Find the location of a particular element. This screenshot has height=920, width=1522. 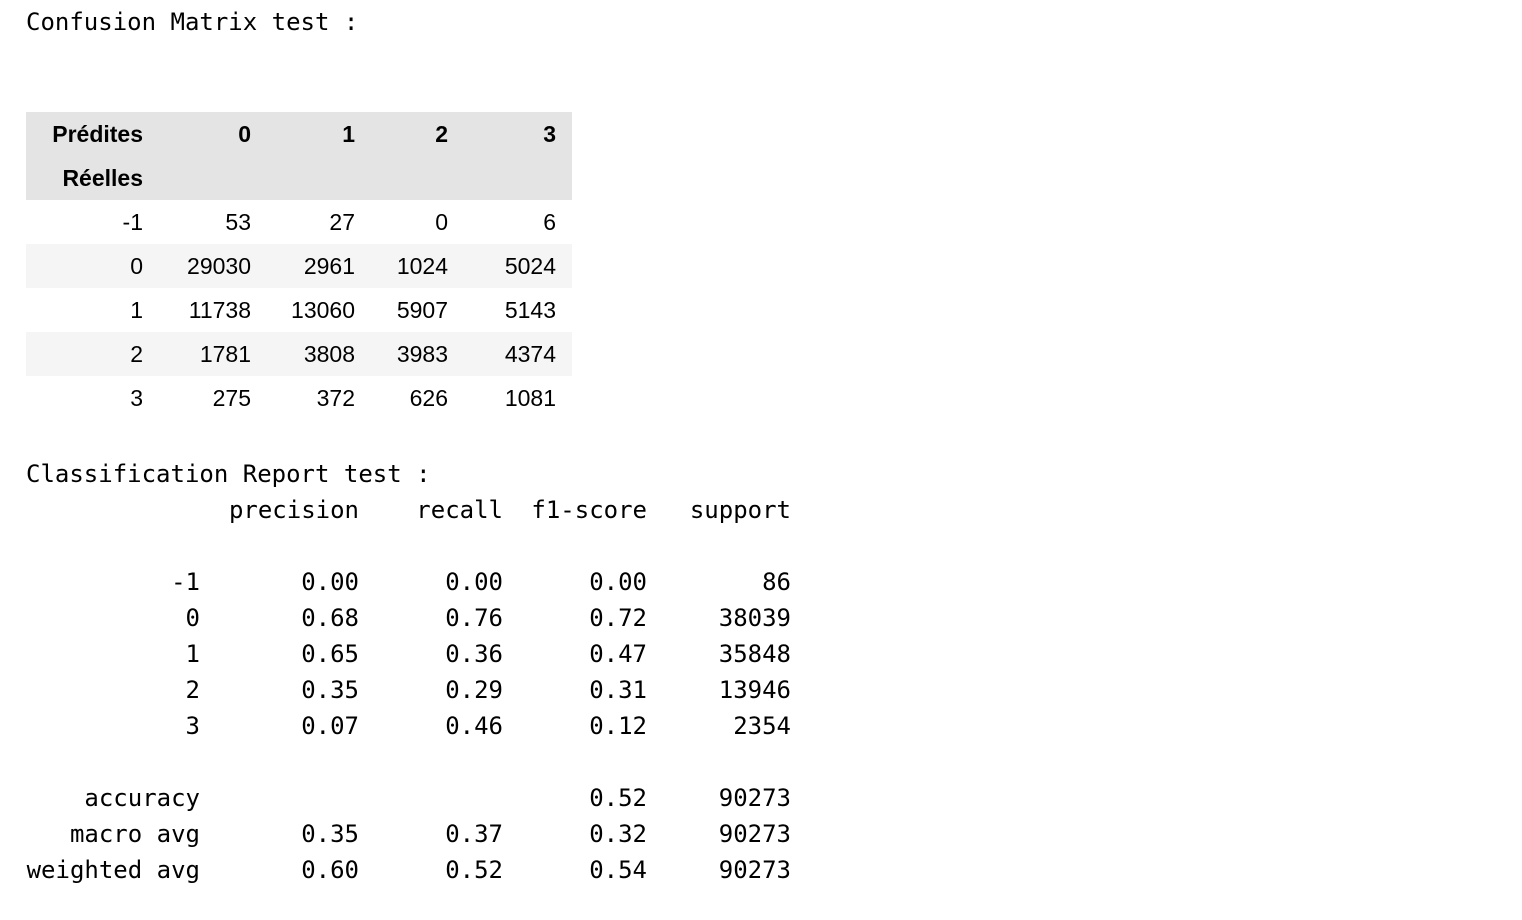

report-summary-row: accuracy 0.52 90273 is located at coordinates (408, 798).